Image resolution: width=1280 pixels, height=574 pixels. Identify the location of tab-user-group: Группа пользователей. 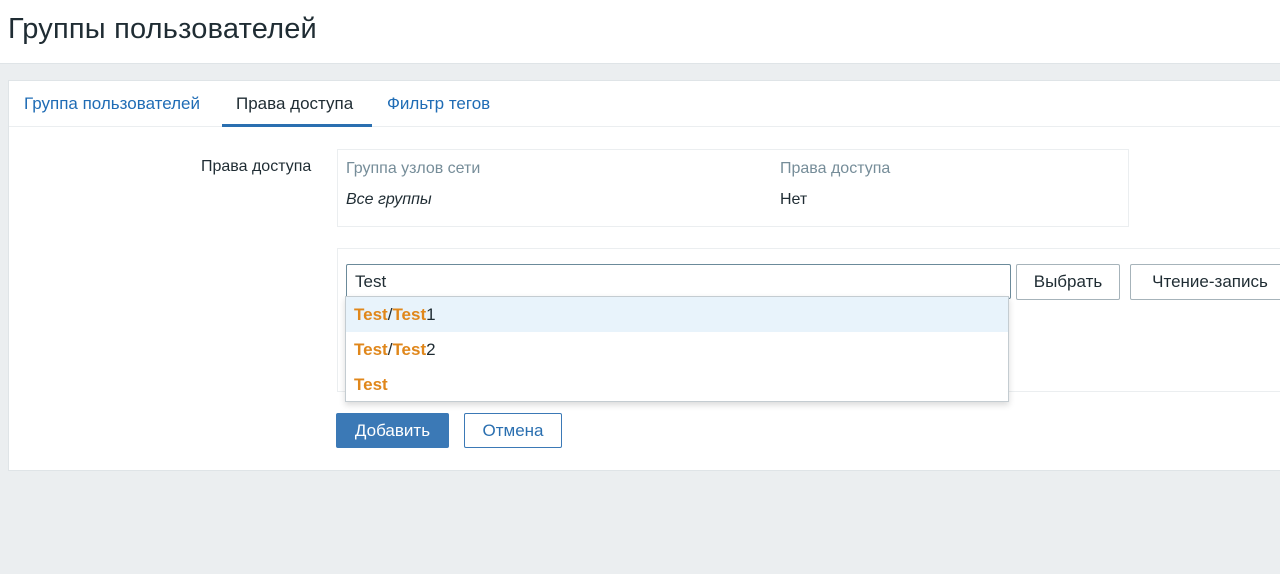
(112, 104).